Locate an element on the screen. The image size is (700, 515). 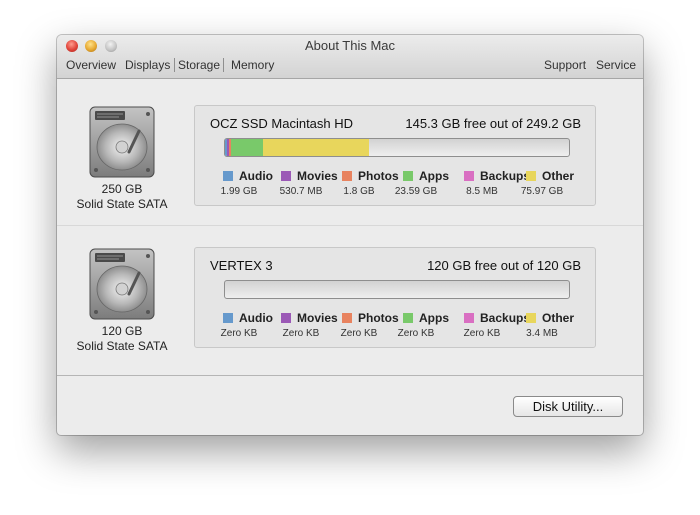
drive-free-space: 120 GB free out of 120 GB is located at coordinates (504, 265).